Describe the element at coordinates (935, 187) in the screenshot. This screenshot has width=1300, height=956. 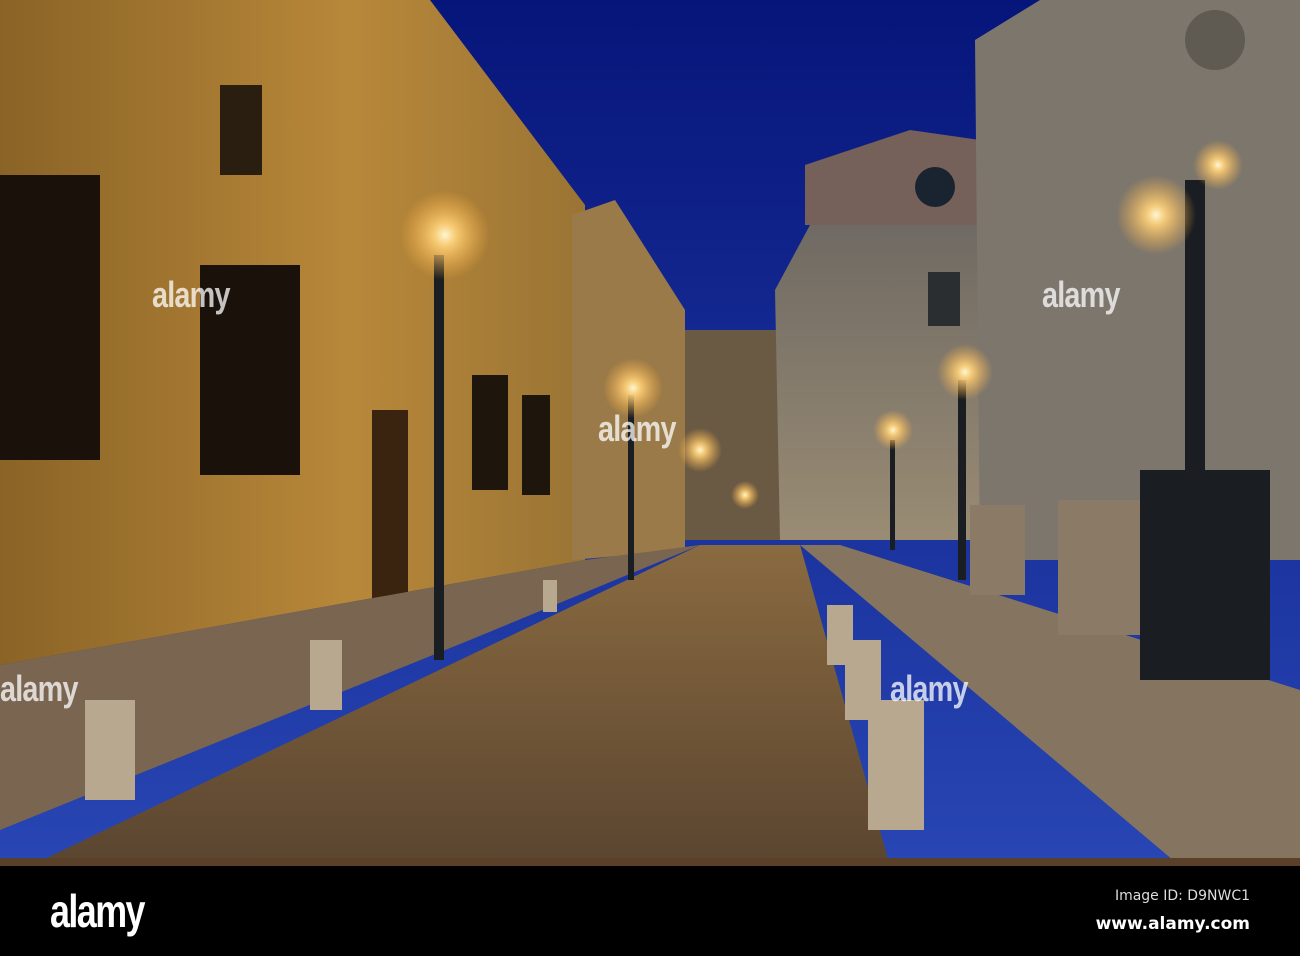
I see `round-window` at that location.